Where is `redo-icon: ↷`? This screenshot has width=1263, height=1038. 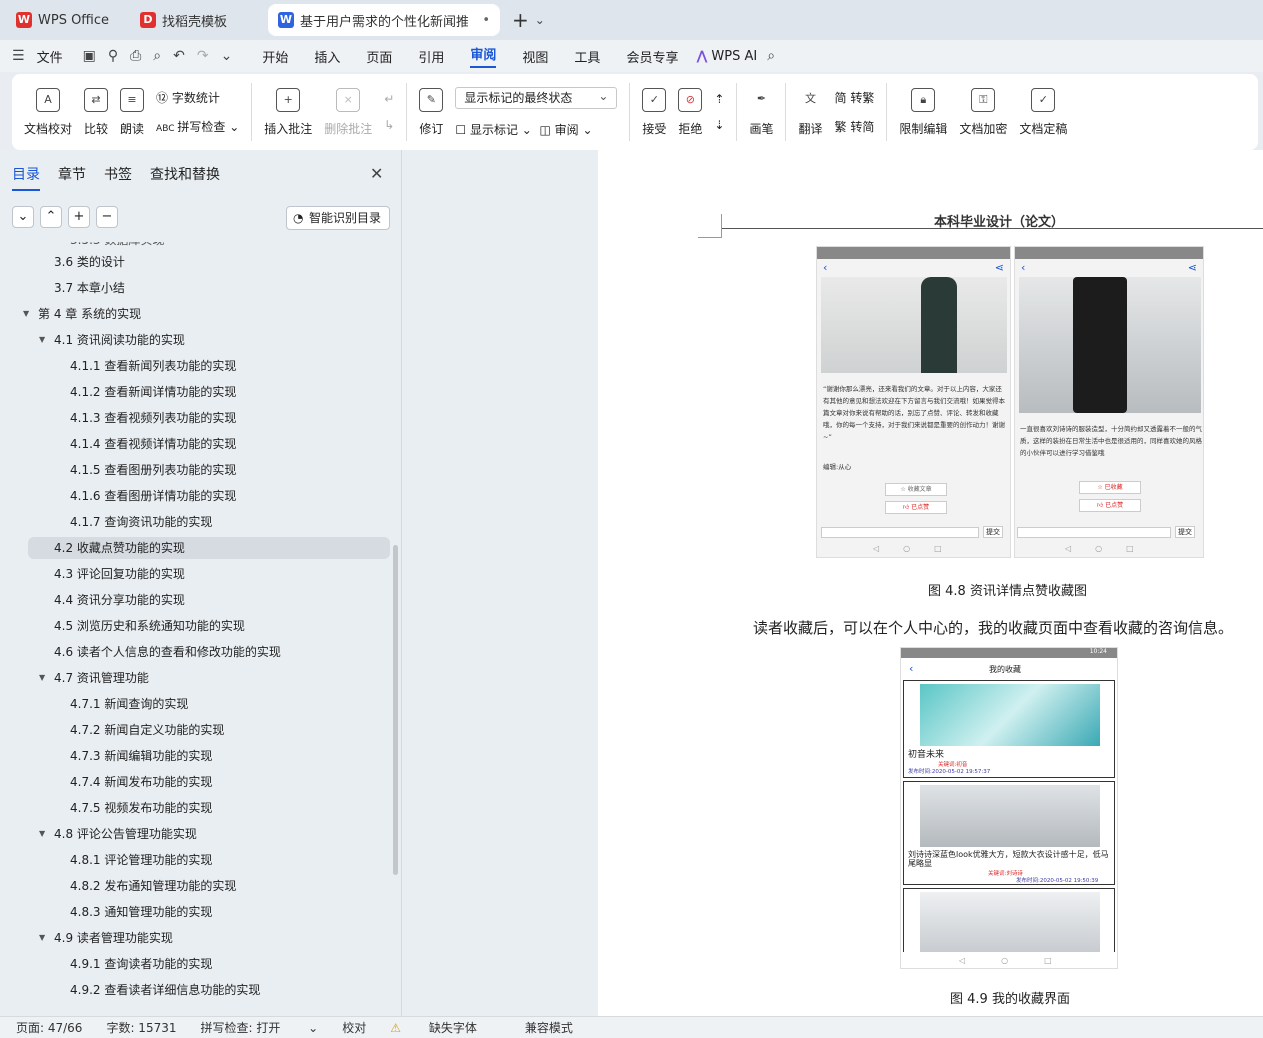
redo-icon: ↷ is located at coordinates (203, 56).